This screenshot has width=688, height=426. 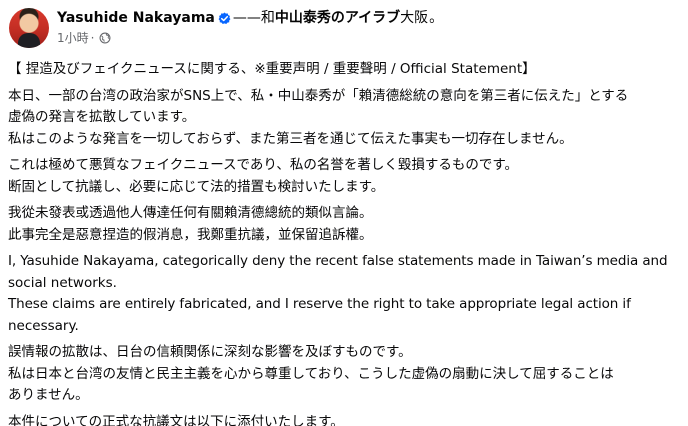 What do you see at coordinates (210, 352) in the screenshot?
I see `japanese-text-line: 誤情報の拡散は、日台の信頼関係に深刻な影響を及ぼすものです。` at bounding box center [210, 352].